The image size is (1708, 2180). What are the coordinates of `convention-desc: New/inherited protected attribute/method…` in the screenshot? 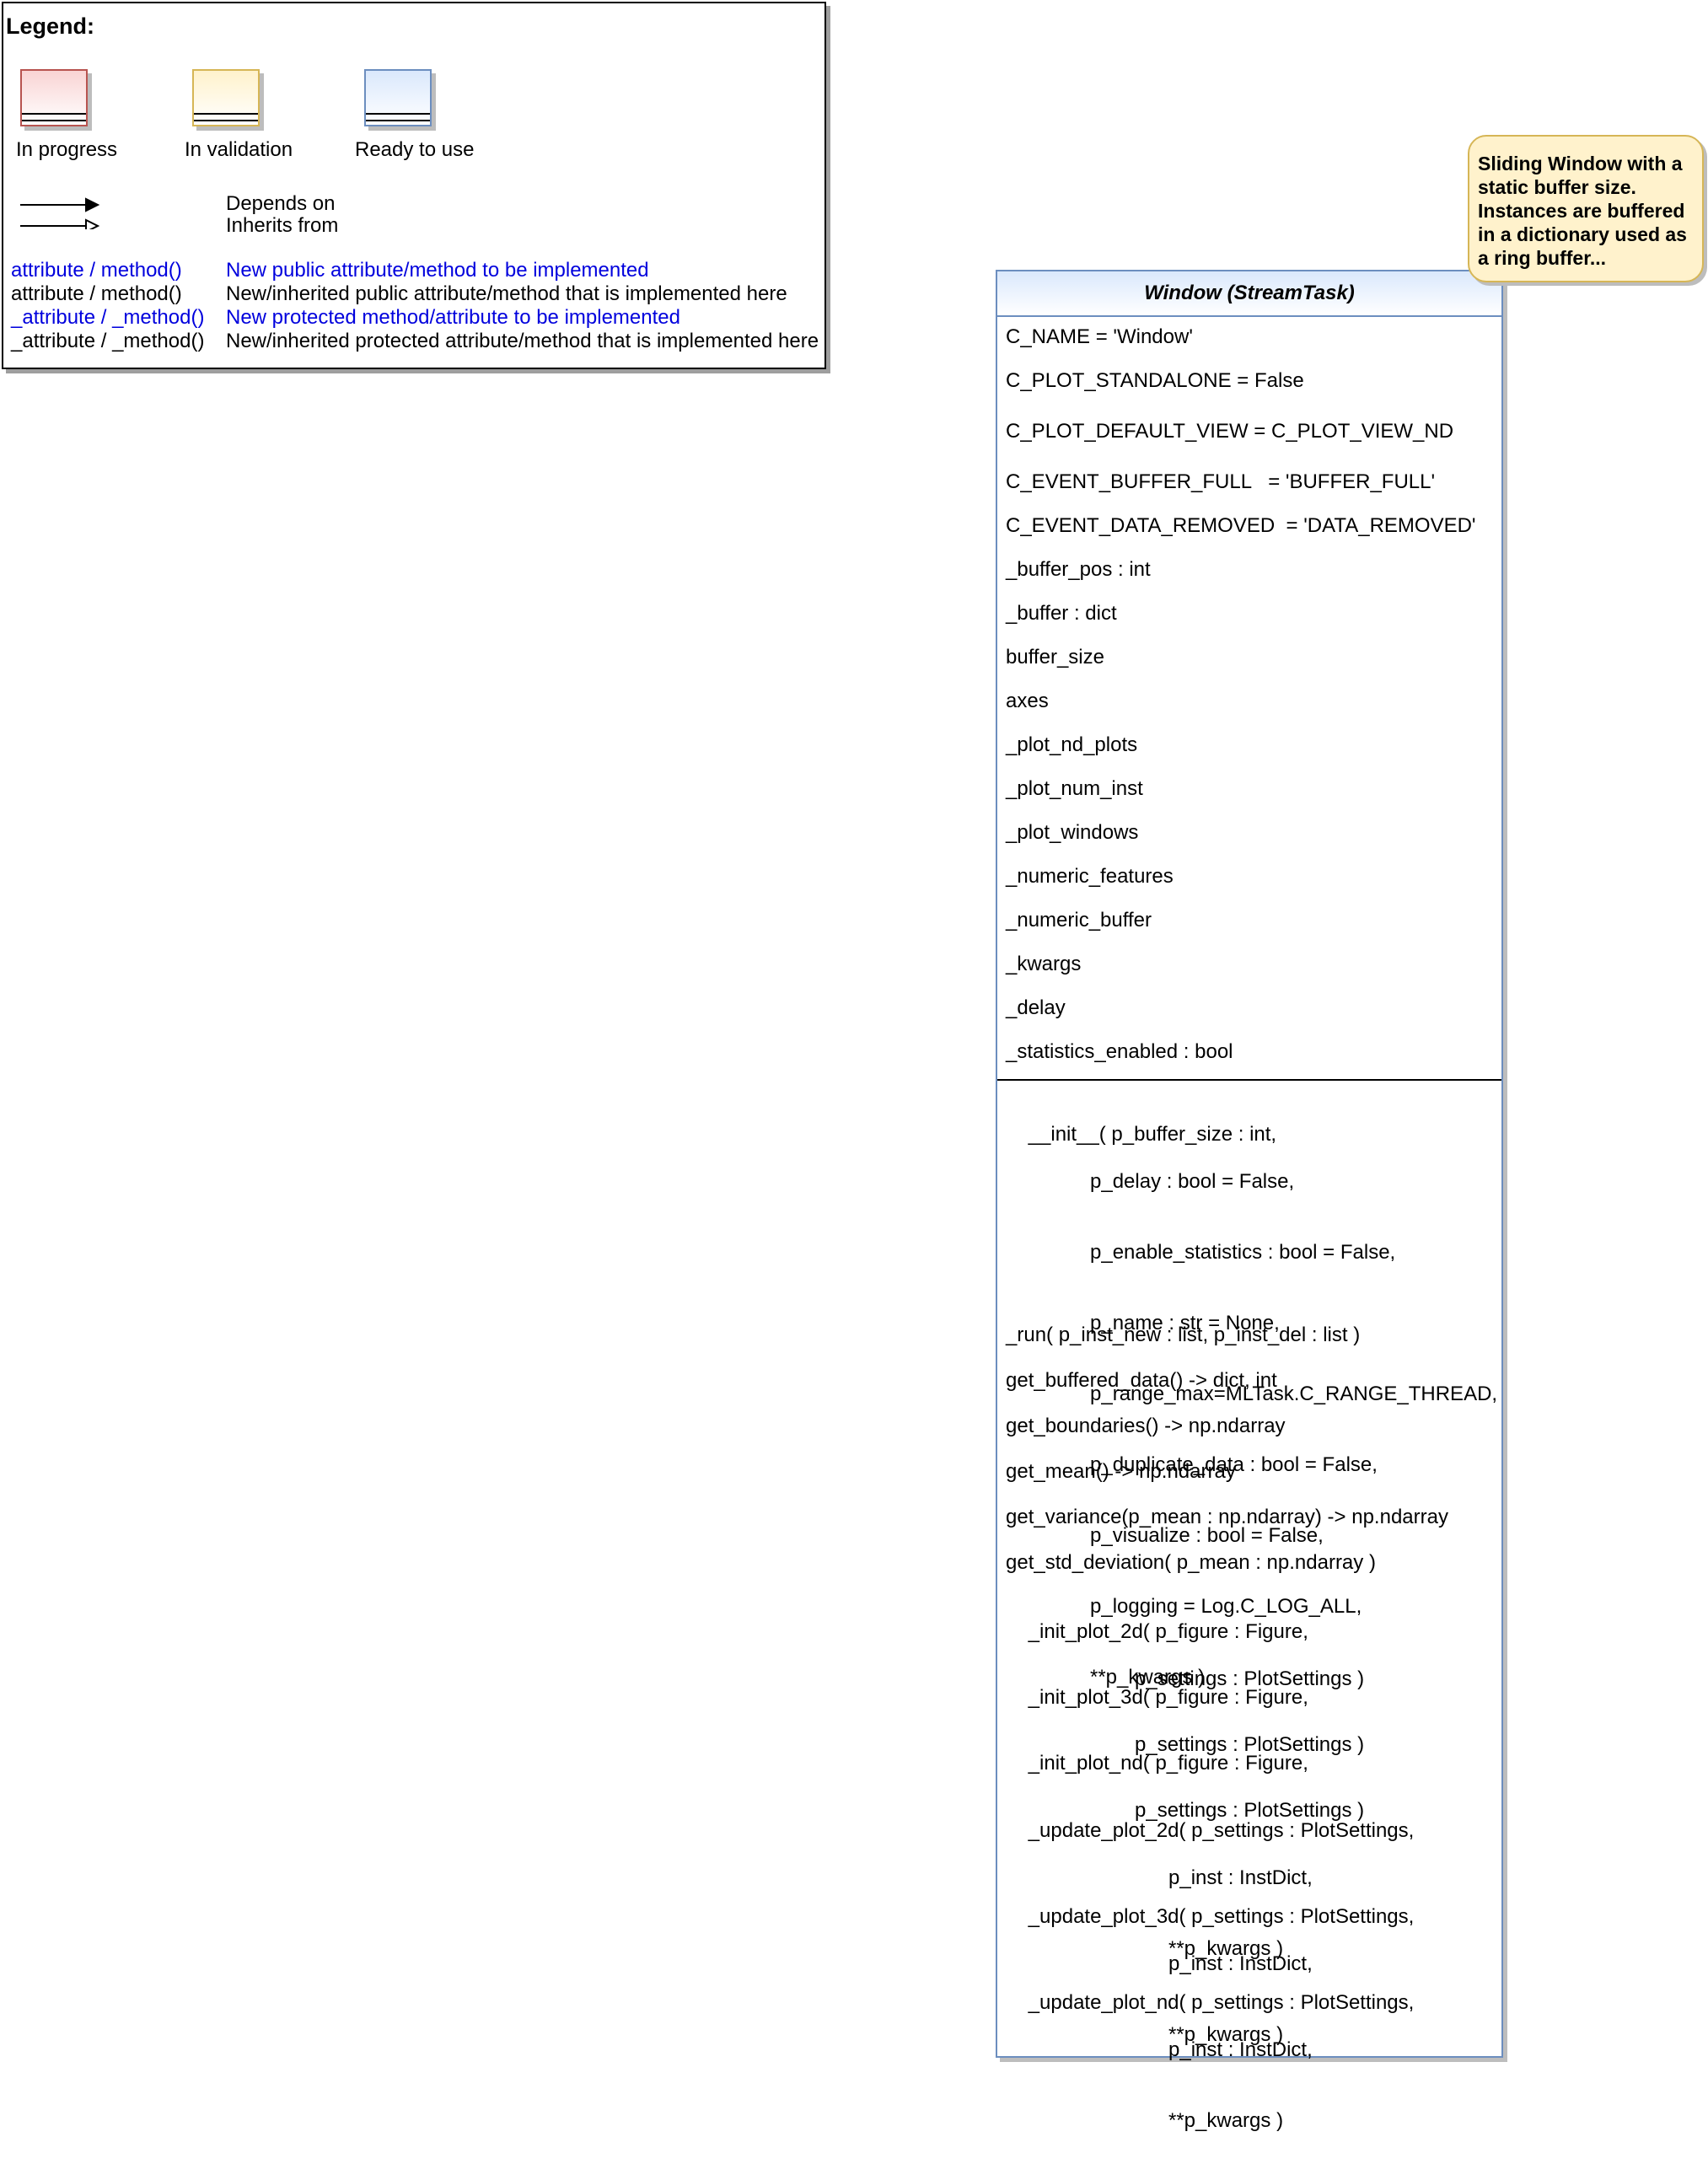 It's located at (522, 341).